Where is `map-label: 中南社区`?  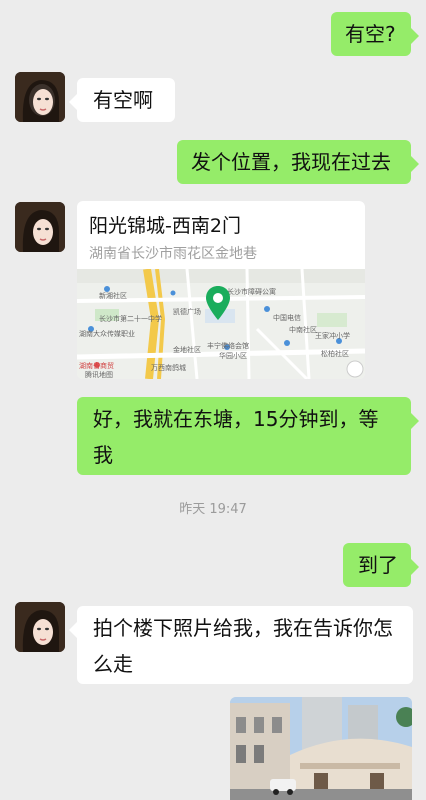
map-label: 中南社区 is located at coordinates (303, 330).